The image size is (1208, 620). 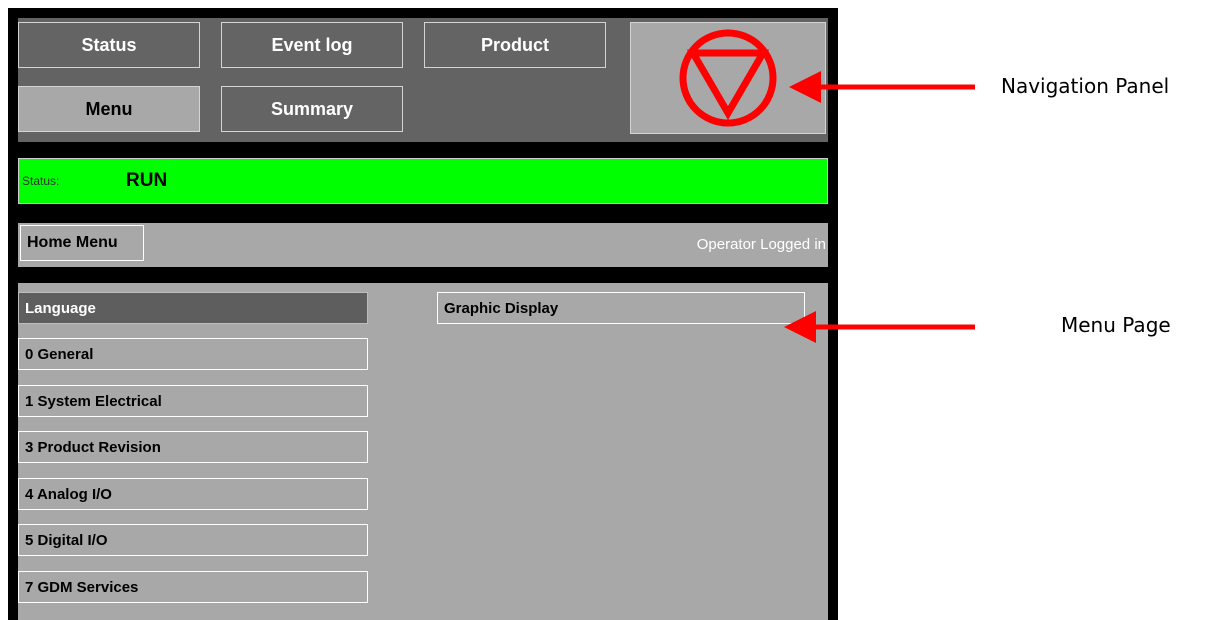 I want to click on login-status: Operator Logged in, so click(x=761, y=244).